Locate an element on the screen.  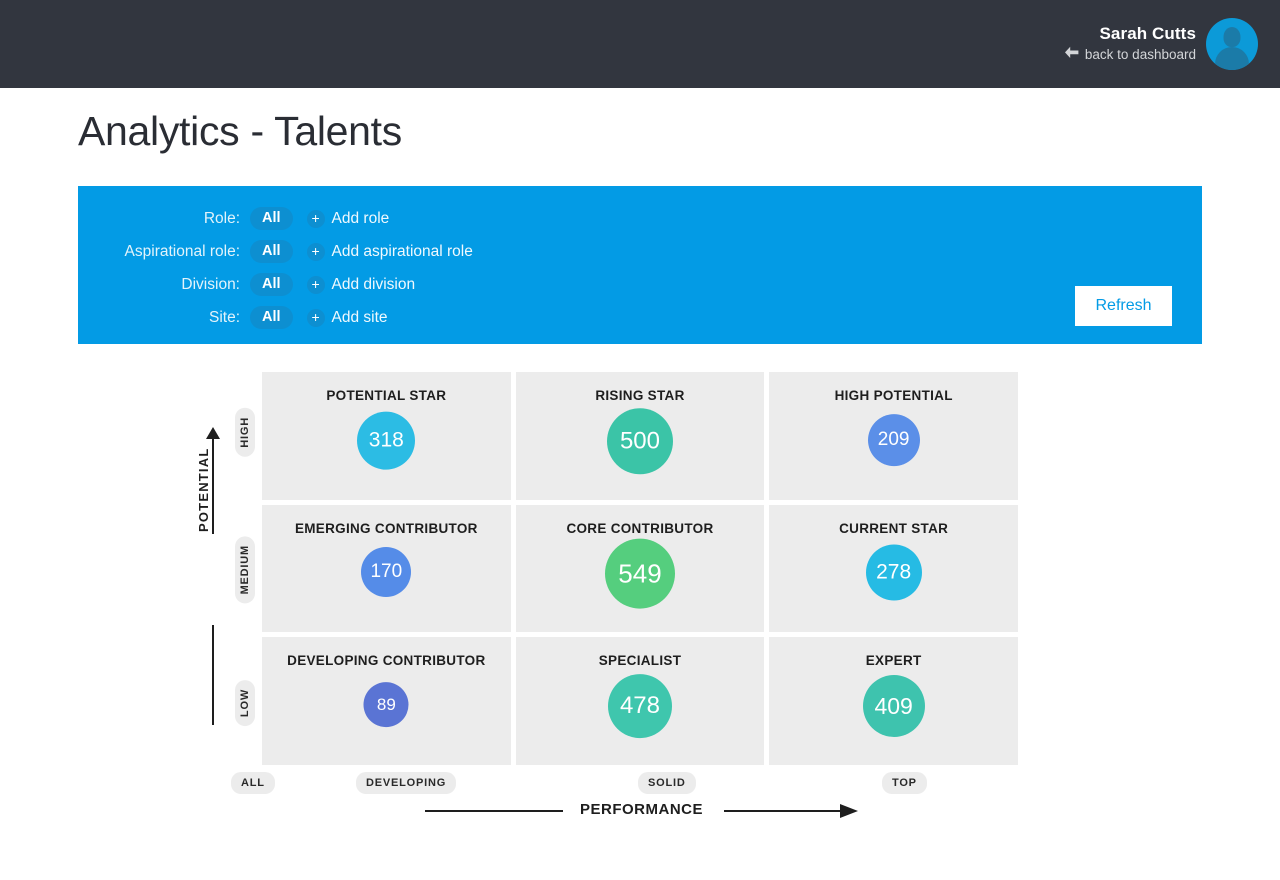
matrix-cell: HIGH POTENTIAL 209 is located at coordinates (893, 436).